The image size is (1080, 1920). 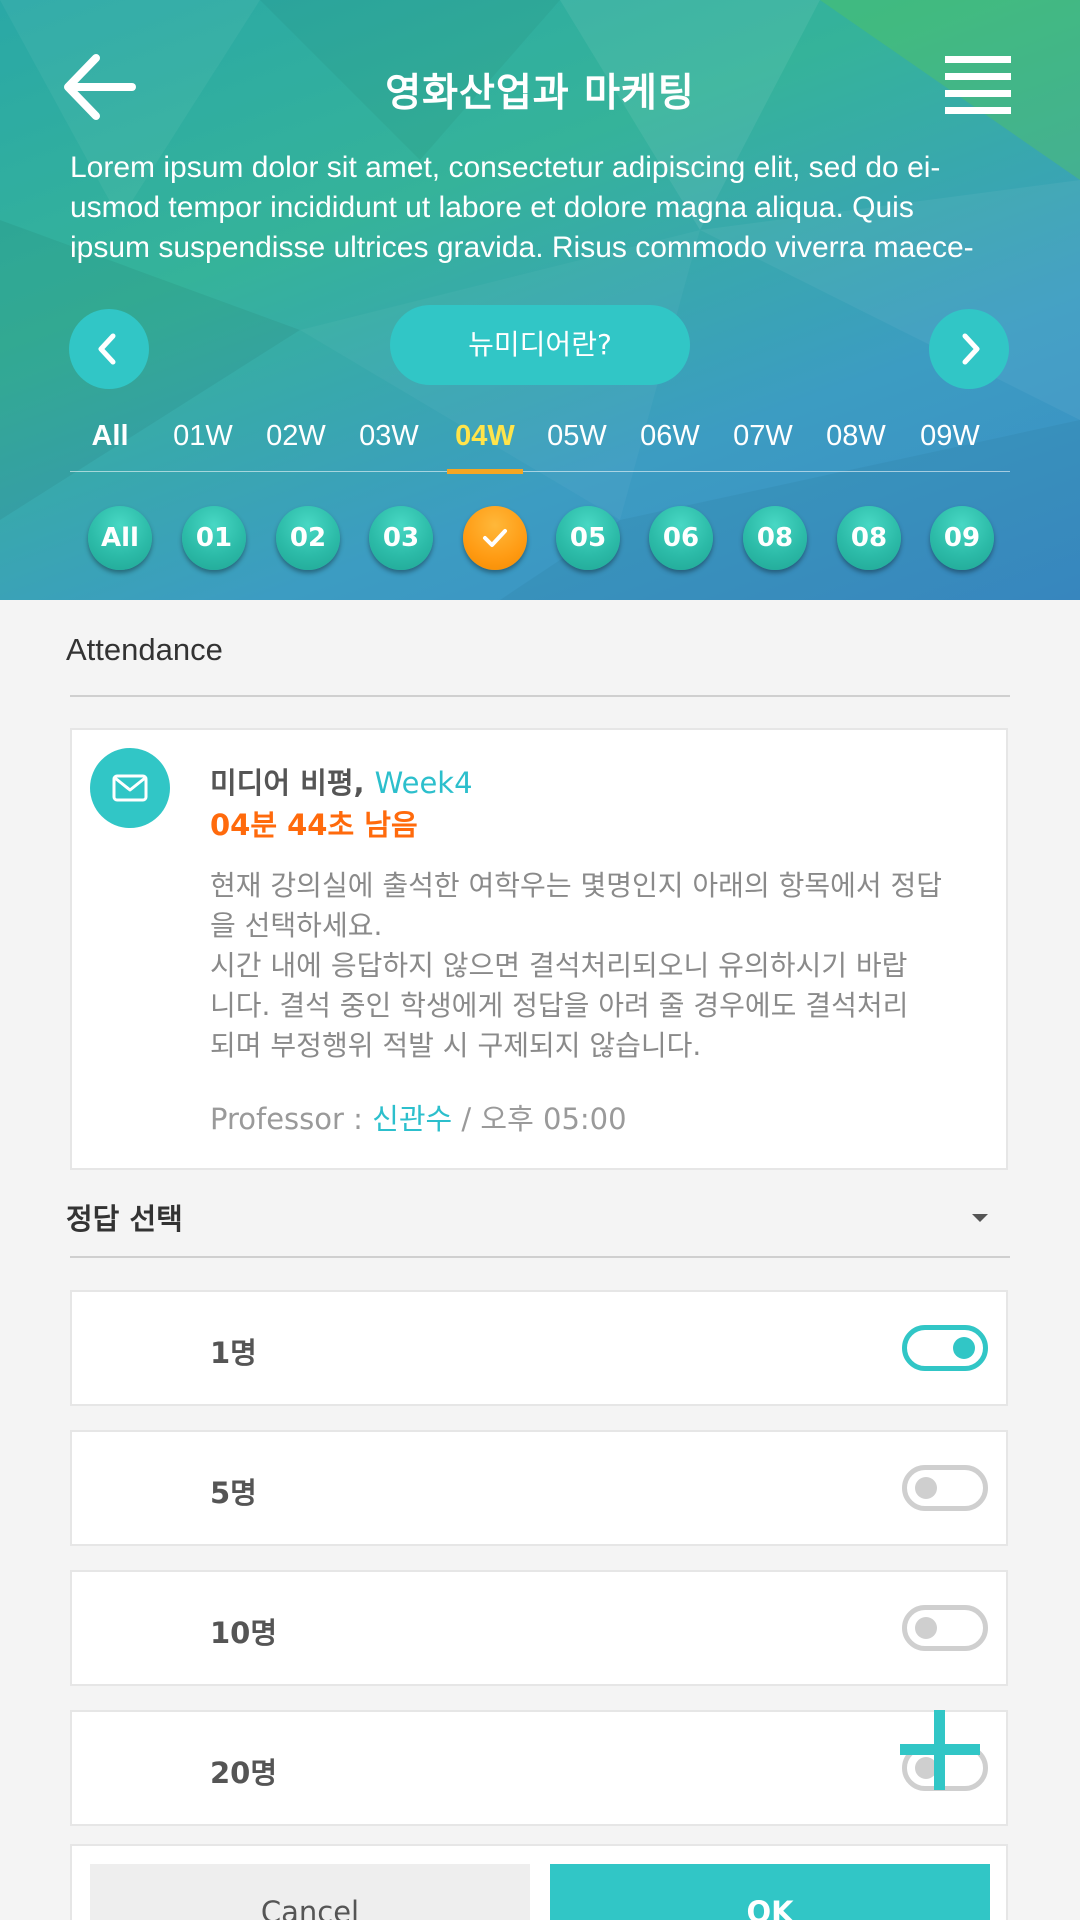 I want to click on next-topic-button, so click(x=969, y=349).